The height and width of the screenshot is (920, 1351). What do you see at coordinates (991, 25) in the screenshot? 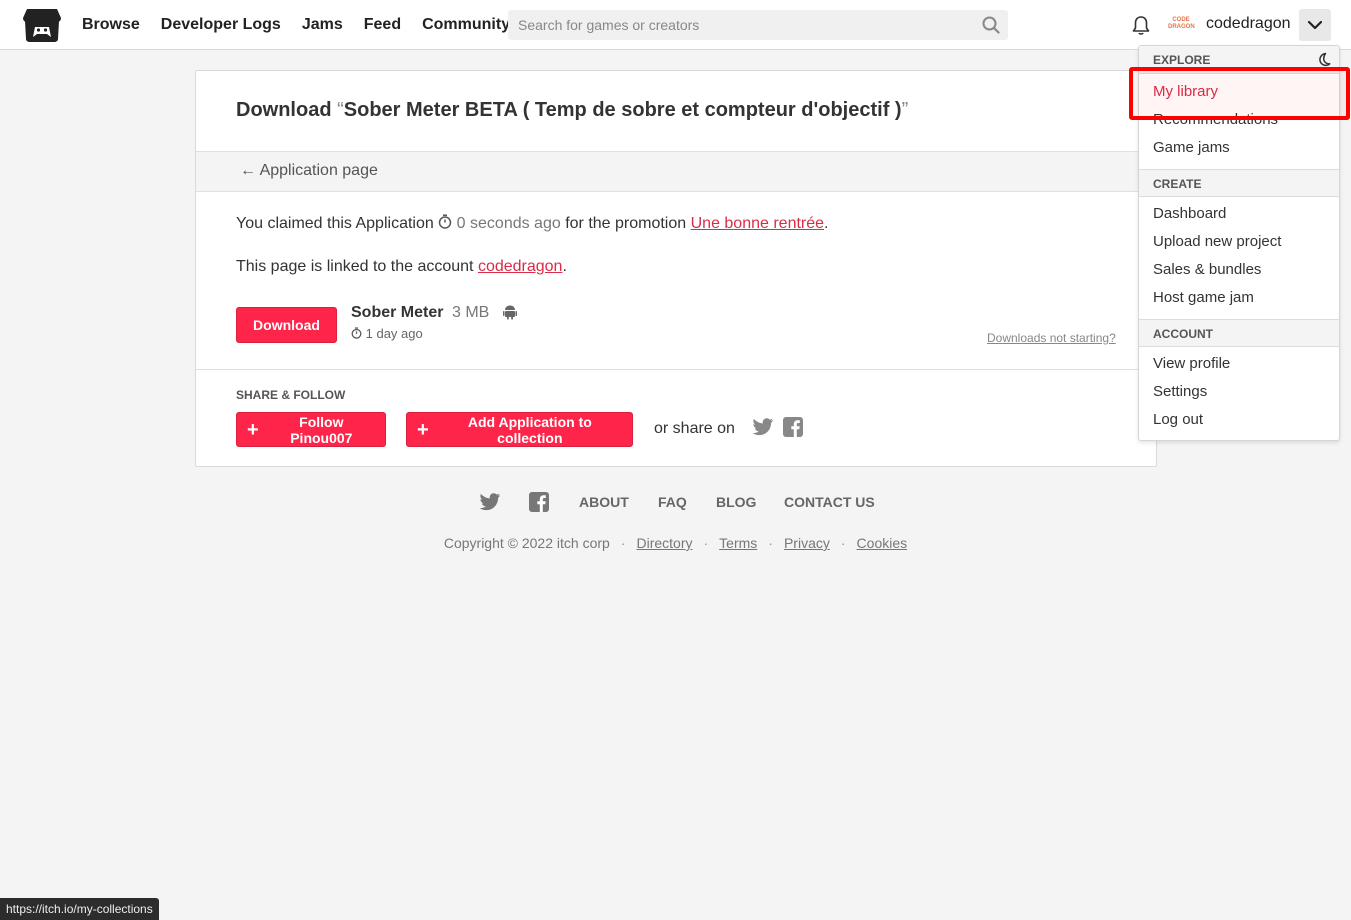
I see `search-icon` at bounding box center [991, 25].